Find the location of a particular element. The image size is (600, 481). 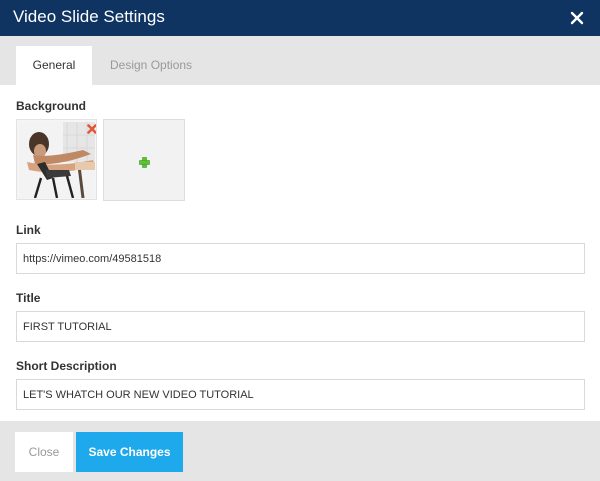

tab-general: General is located at coordinates (54, 65).